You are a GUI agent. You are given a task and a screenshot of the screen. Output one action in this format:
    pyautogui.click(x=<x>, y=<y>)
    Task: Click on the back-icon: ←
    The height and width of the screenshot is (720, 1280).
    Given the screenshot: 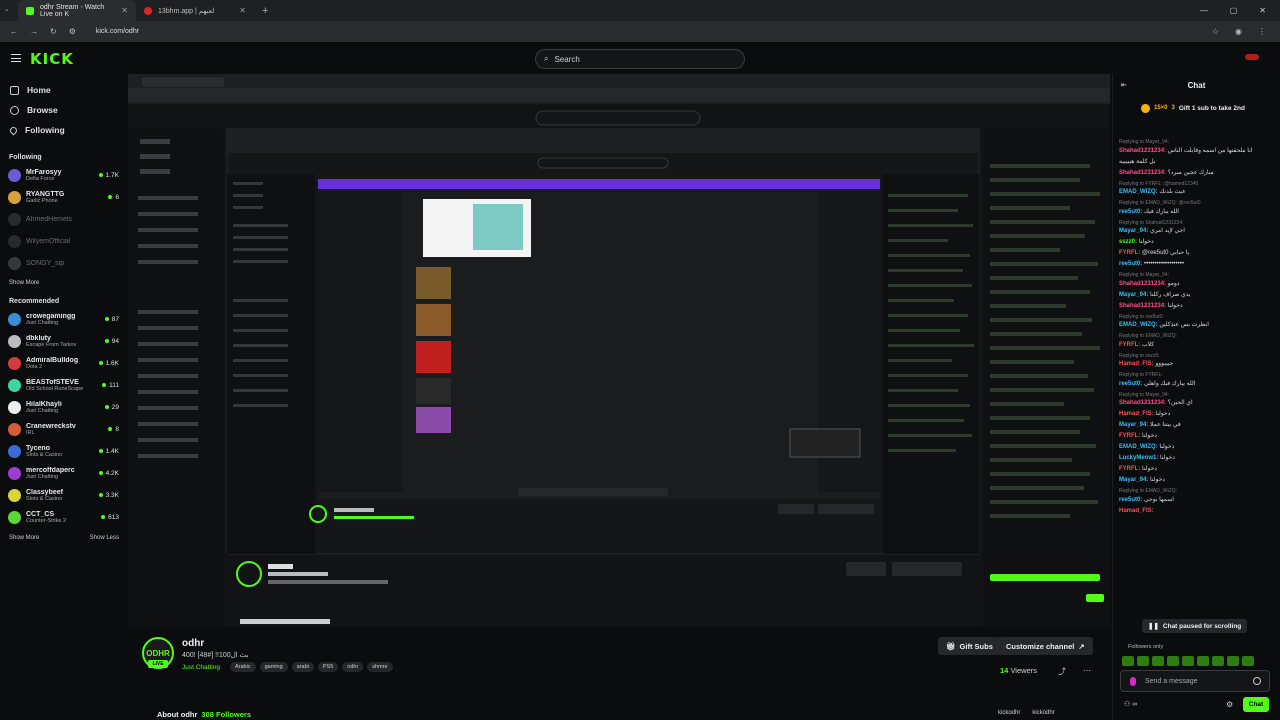 What is the action you would take?
    pyautogui.click(x=14, y=31)
    